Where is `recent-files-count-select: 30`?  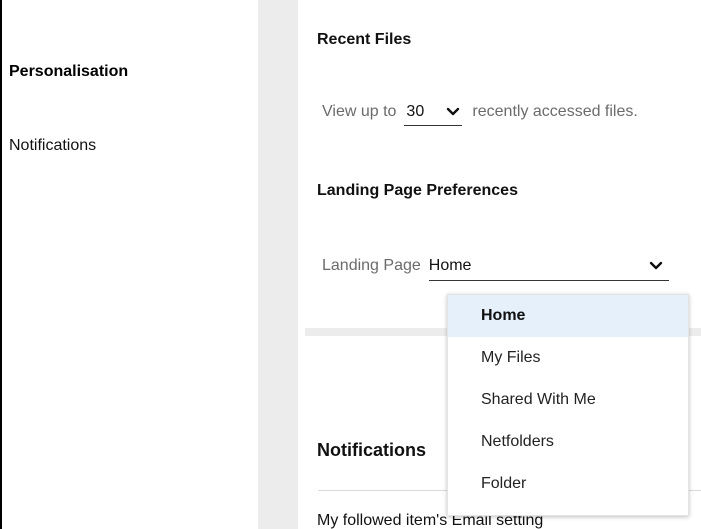
recent-files-count-select: 30 is located at coordinates (433, 112).